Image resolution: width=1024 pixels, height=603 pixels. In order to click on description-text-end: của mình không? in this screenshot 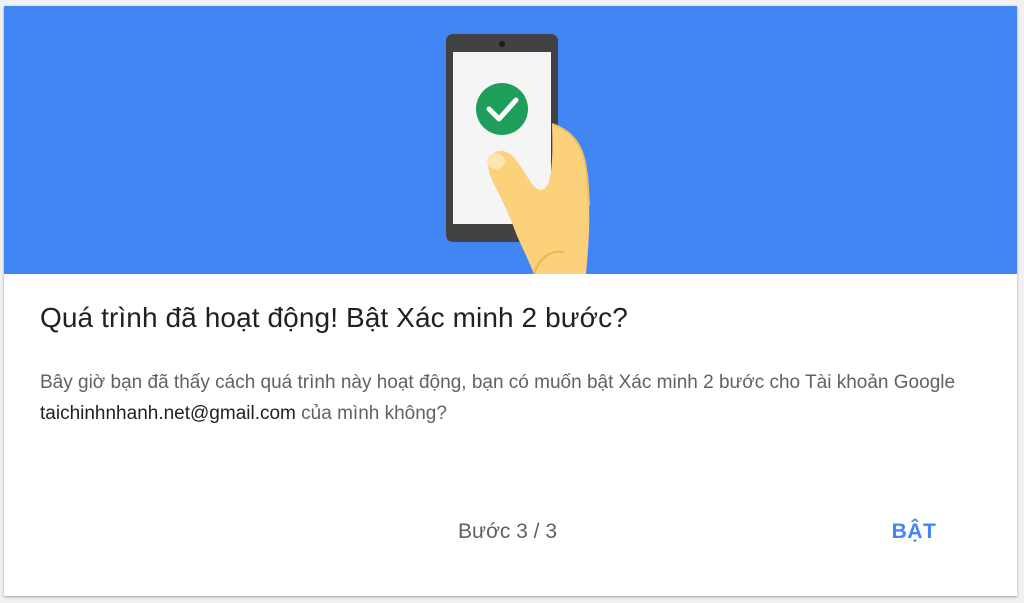, I will do `click(371, 413)`.